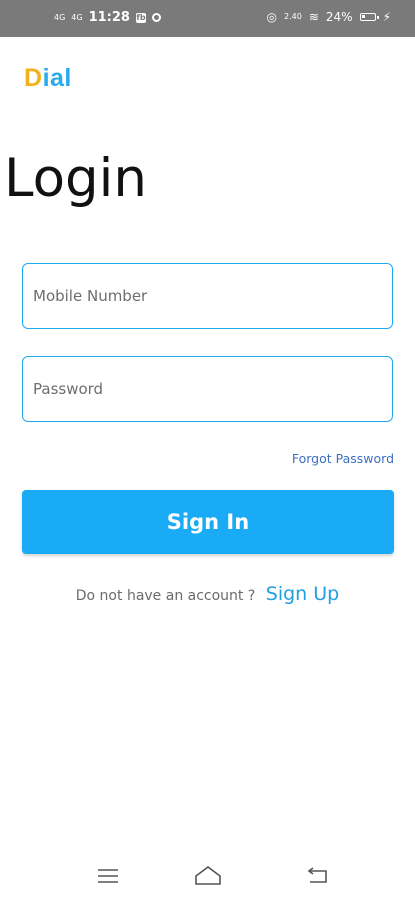  I want to click on menu-icon, so click(108, 876).